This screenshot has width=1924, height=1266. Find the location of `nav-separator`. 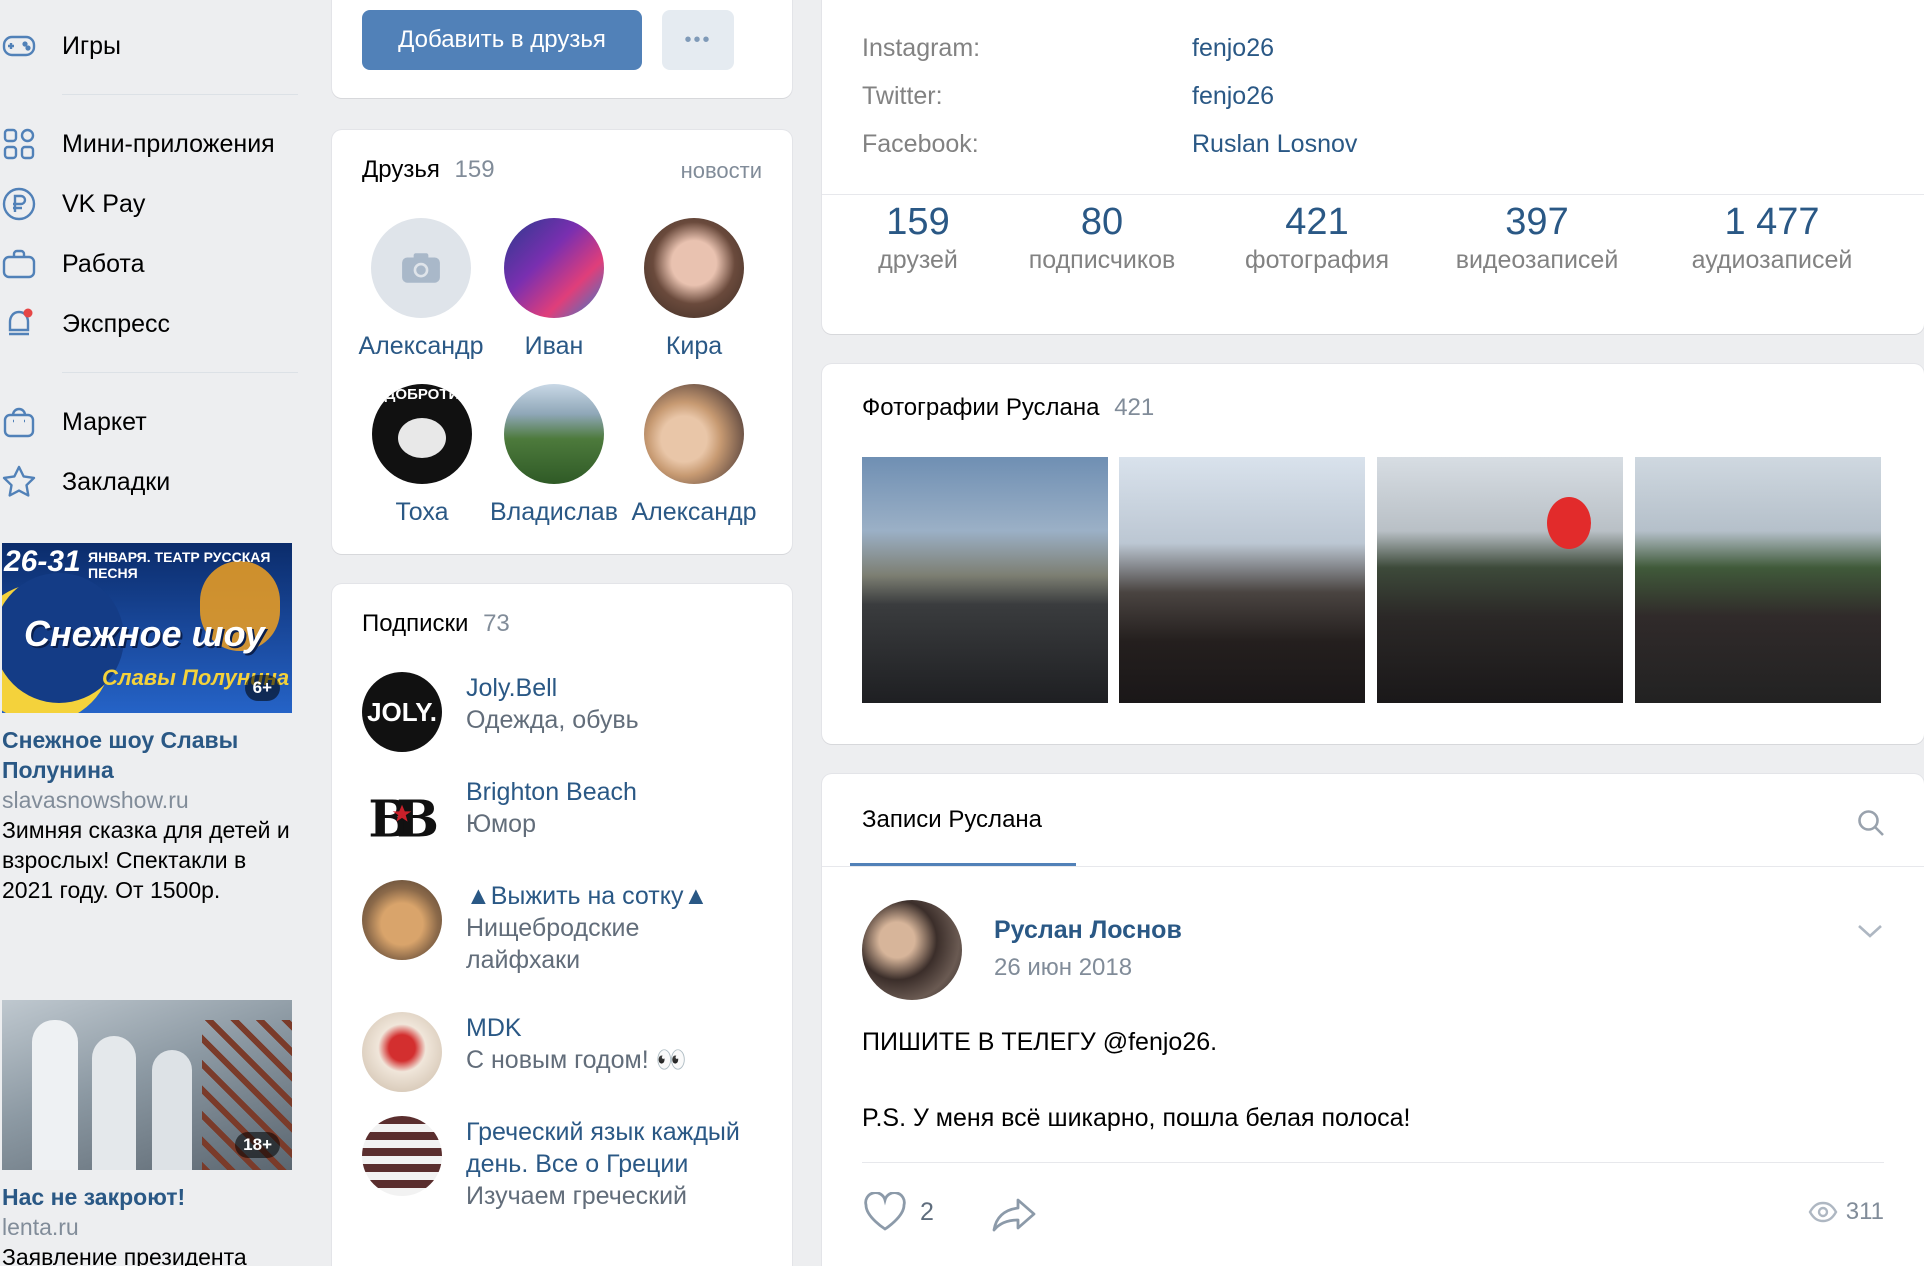

nav-separator is located at coordinates (180, 372).